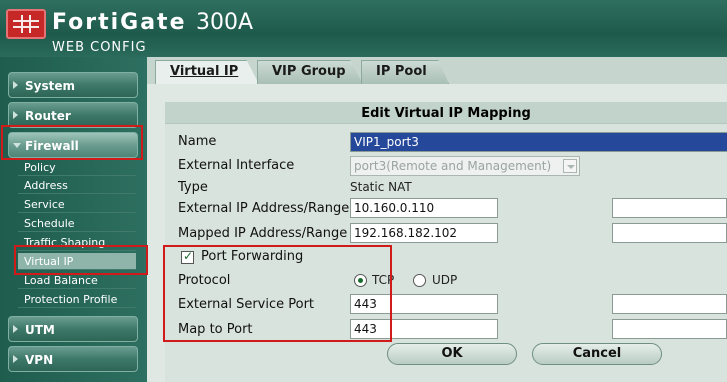 The height and width of the screenshot is (382, 727). I want to click on sidebar-item-load-balance: Load Balance, so click(77, 280).